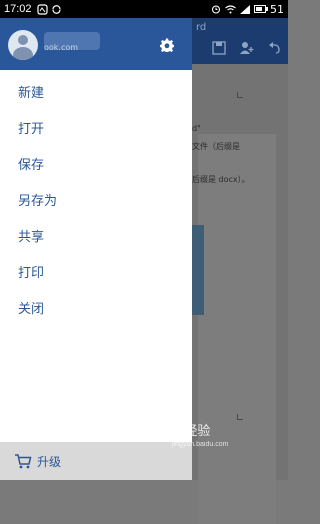  Describe the element at coordinates (96, 130) in the screenshot. I see `menu-item-open: 打开` at that location.